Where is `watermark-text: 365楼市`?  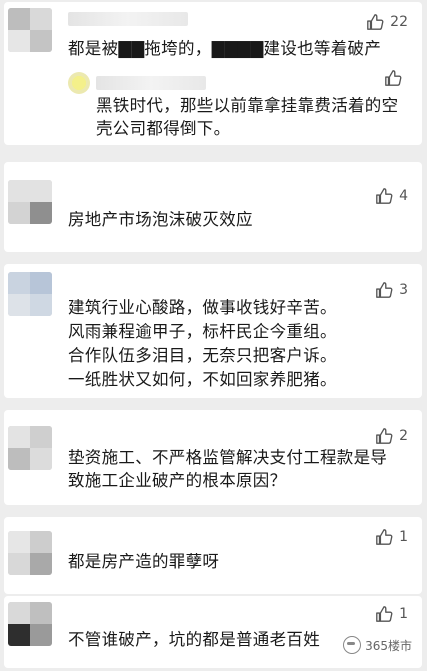
watermark-text: 365楼市 is located at coordinates (388, 645).